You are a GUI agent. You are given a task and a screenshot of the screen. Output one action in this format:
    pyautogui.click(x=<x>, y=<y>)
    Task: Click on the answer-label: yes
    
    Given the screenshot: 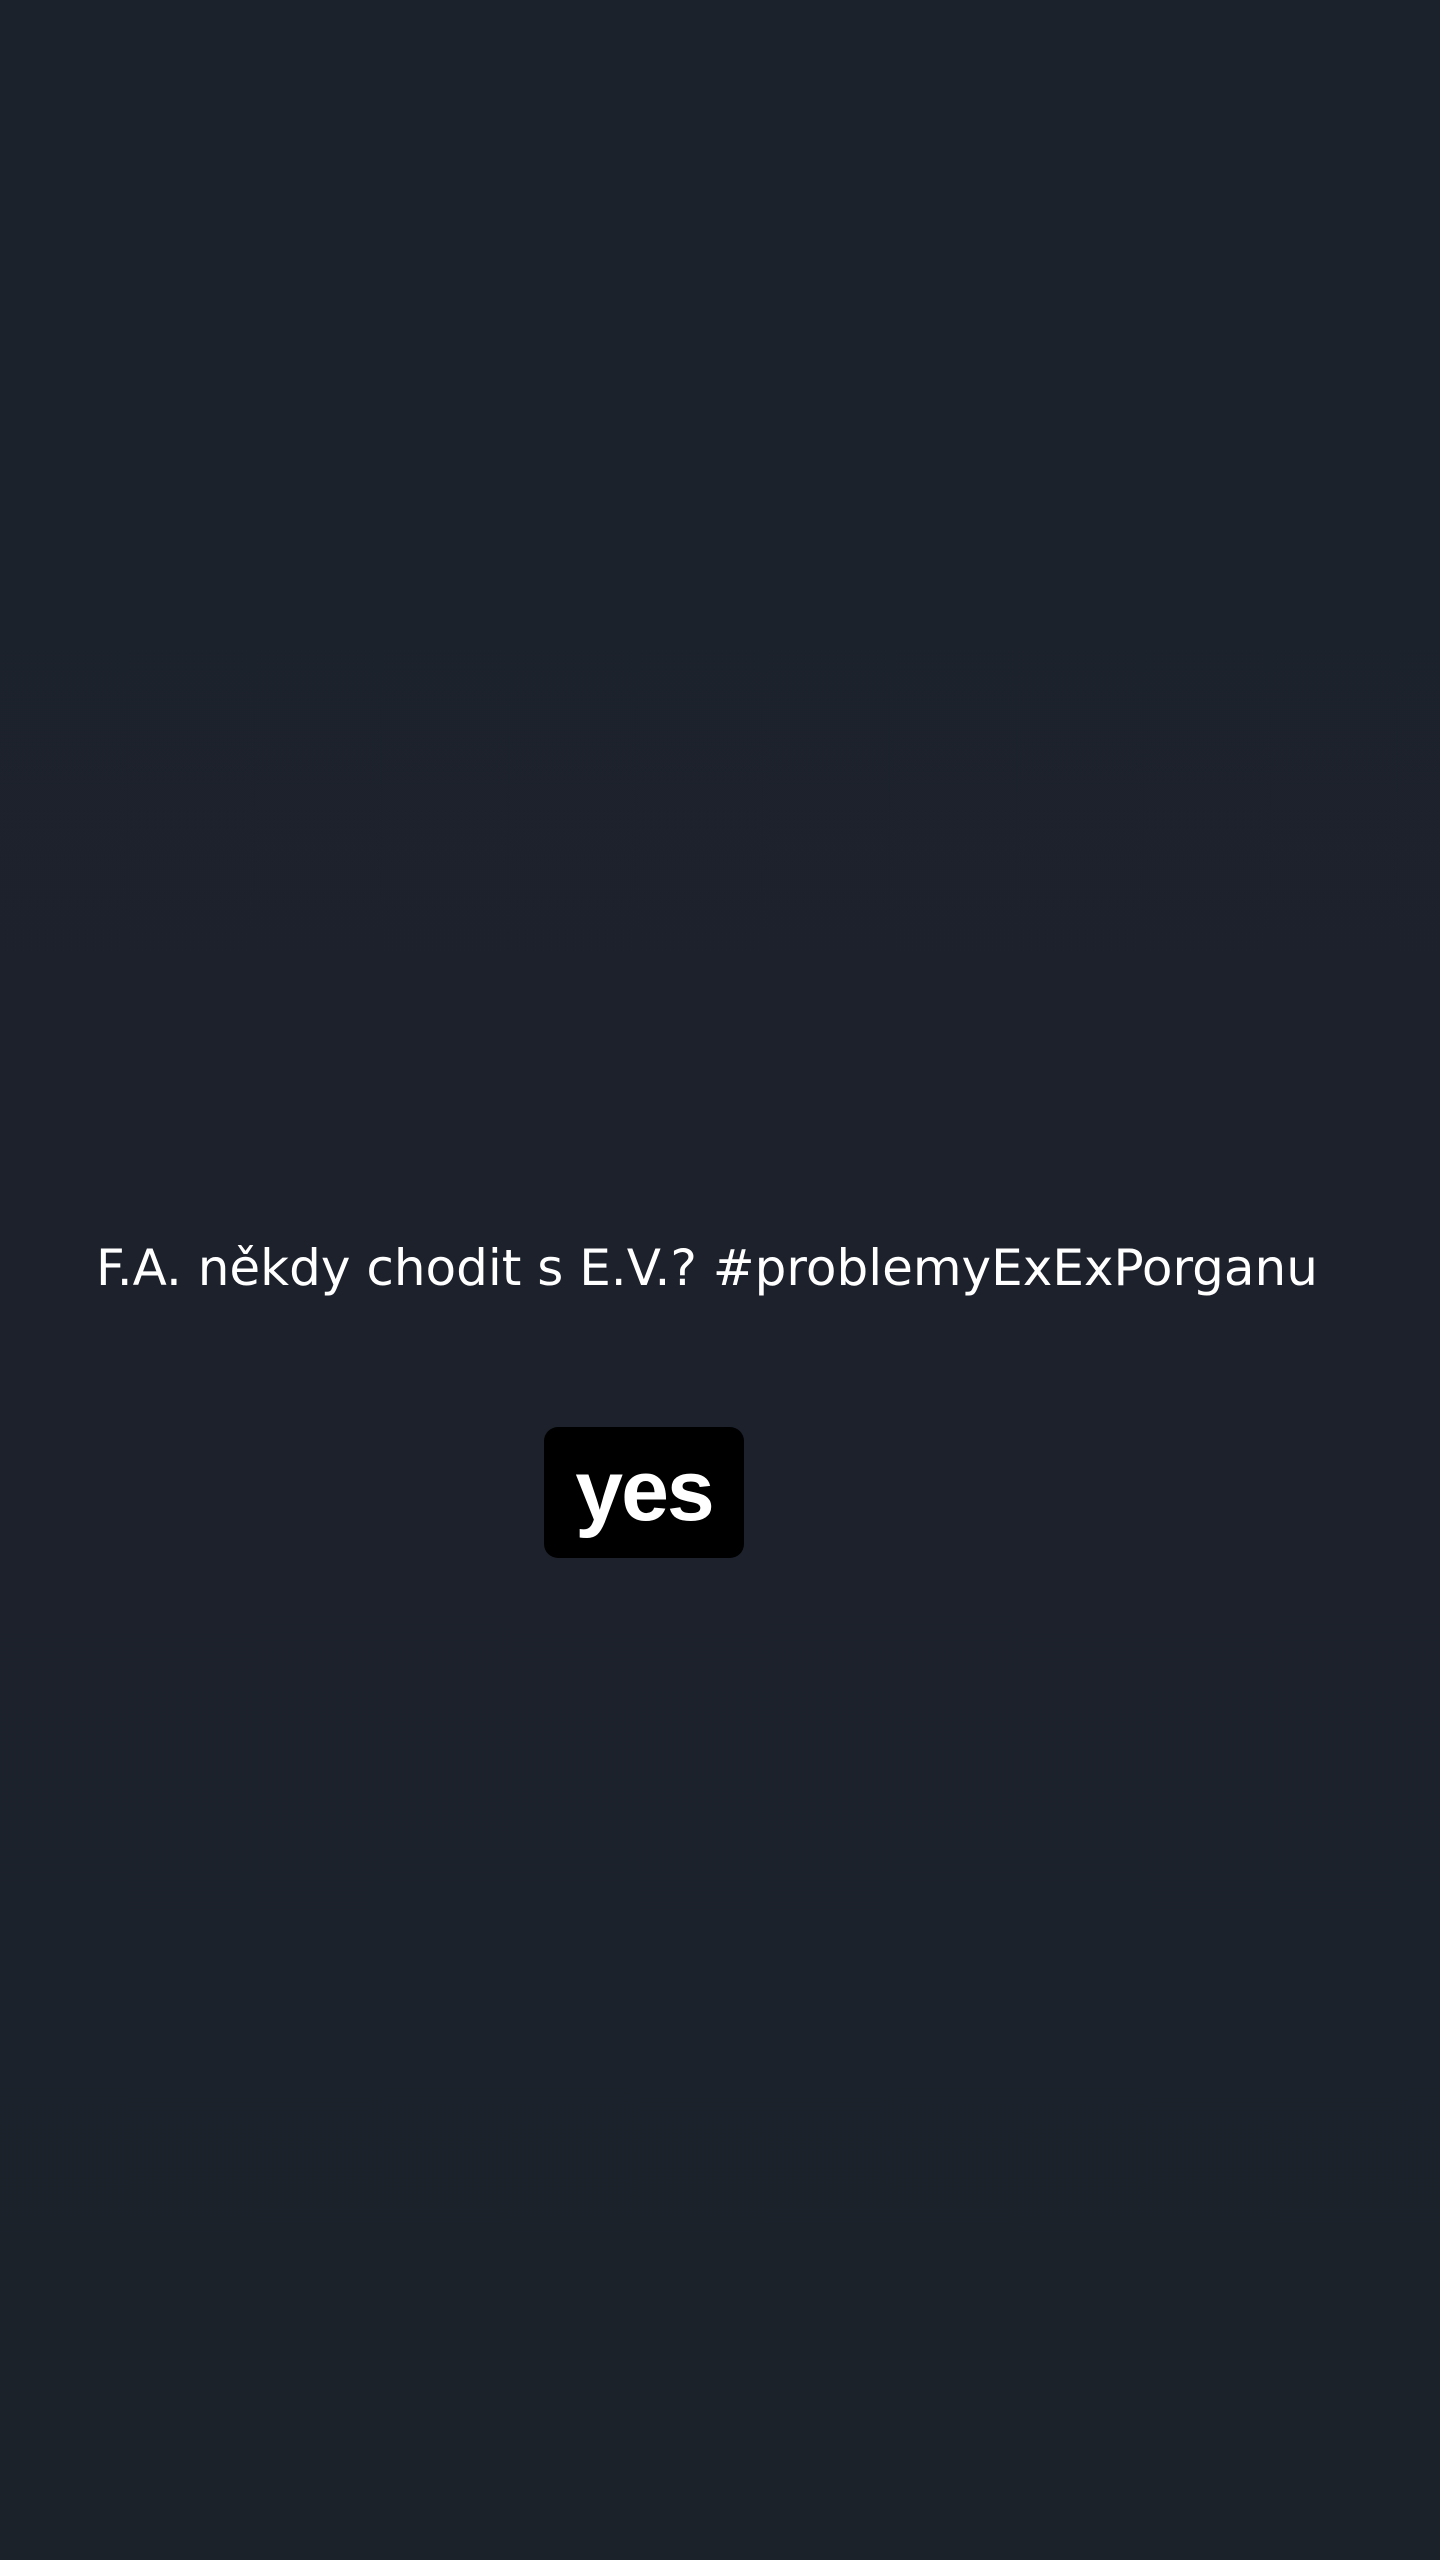 What is the action you would take?
    pyautogui.click(x=644, y=1490)
    